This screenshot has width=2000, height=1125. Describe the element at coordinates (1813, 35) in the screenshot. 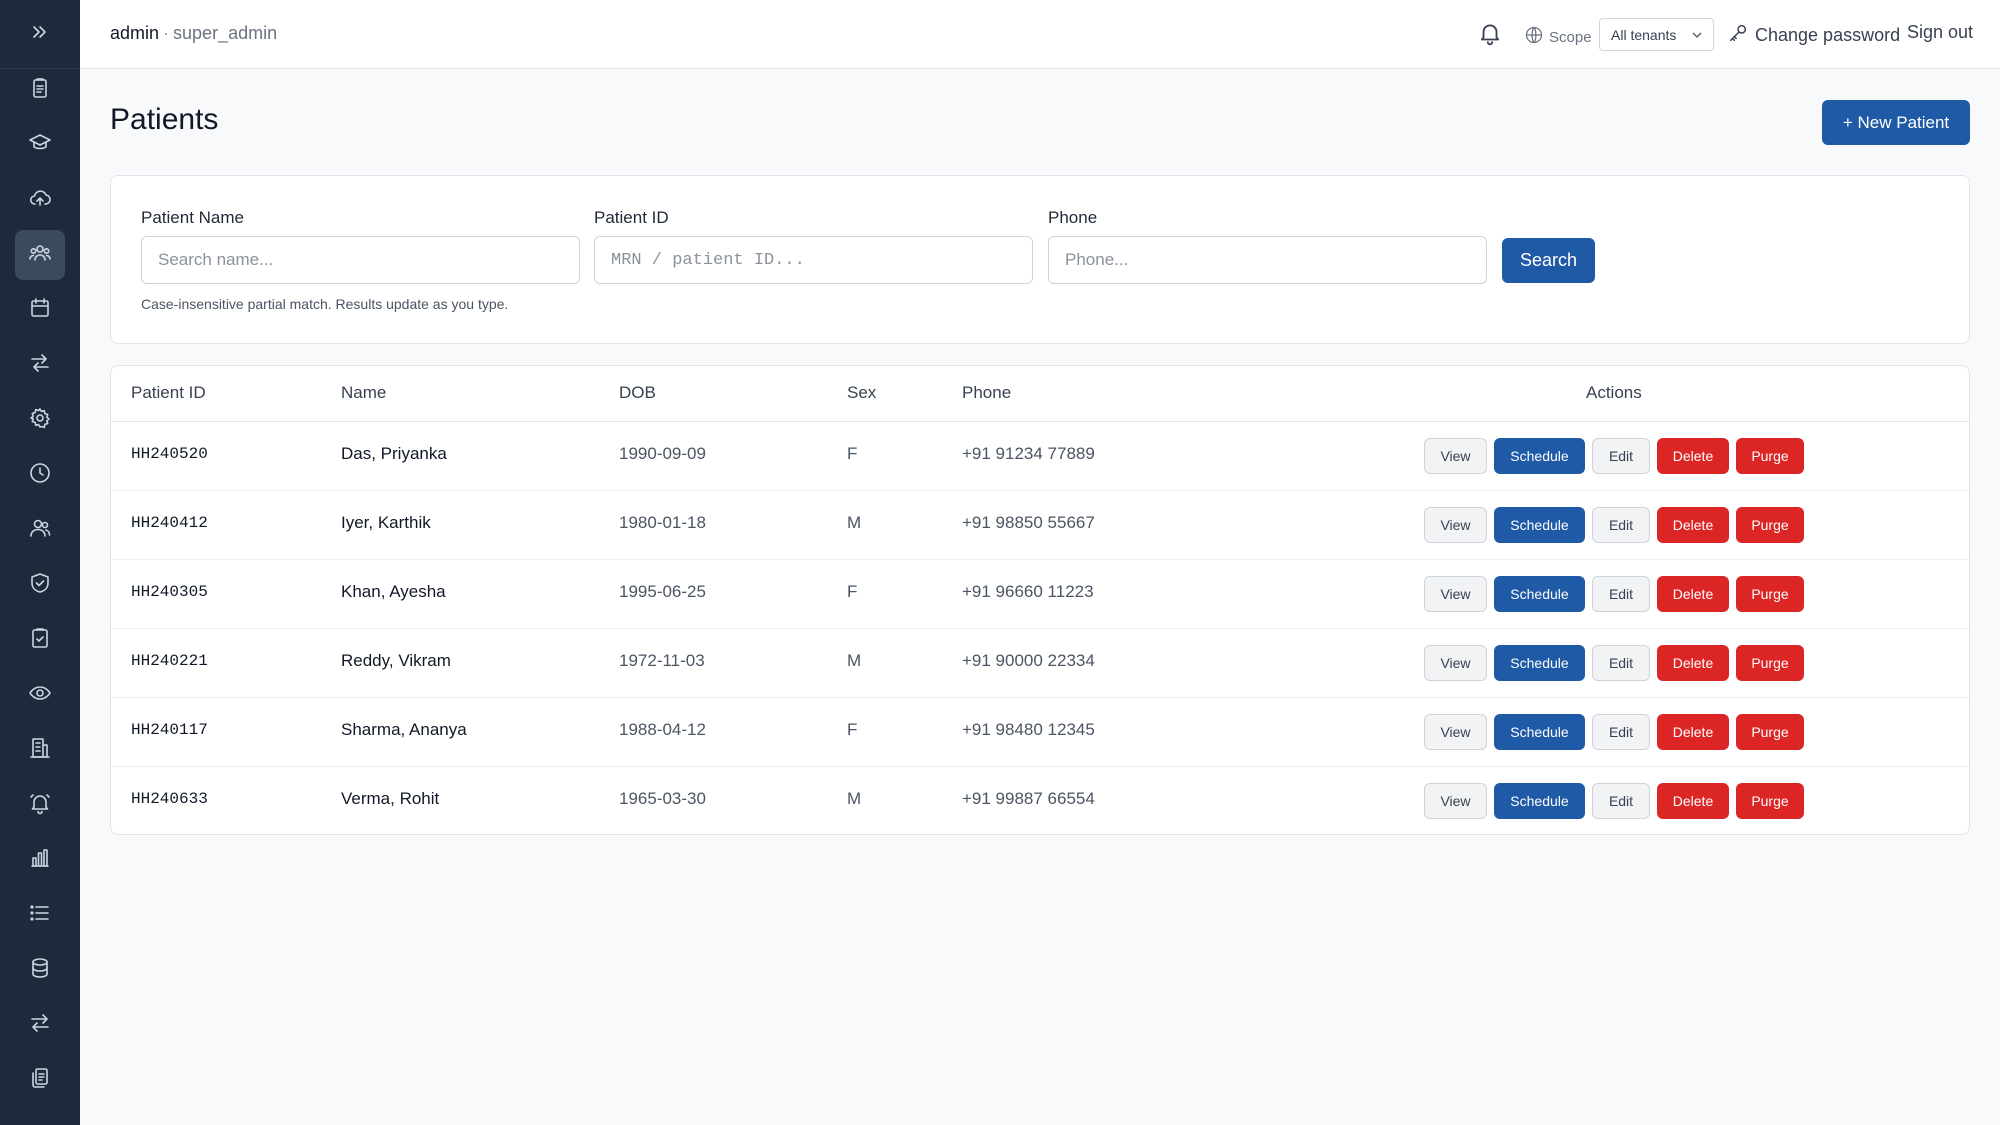

I see `change-password-link: Change password` at that location.